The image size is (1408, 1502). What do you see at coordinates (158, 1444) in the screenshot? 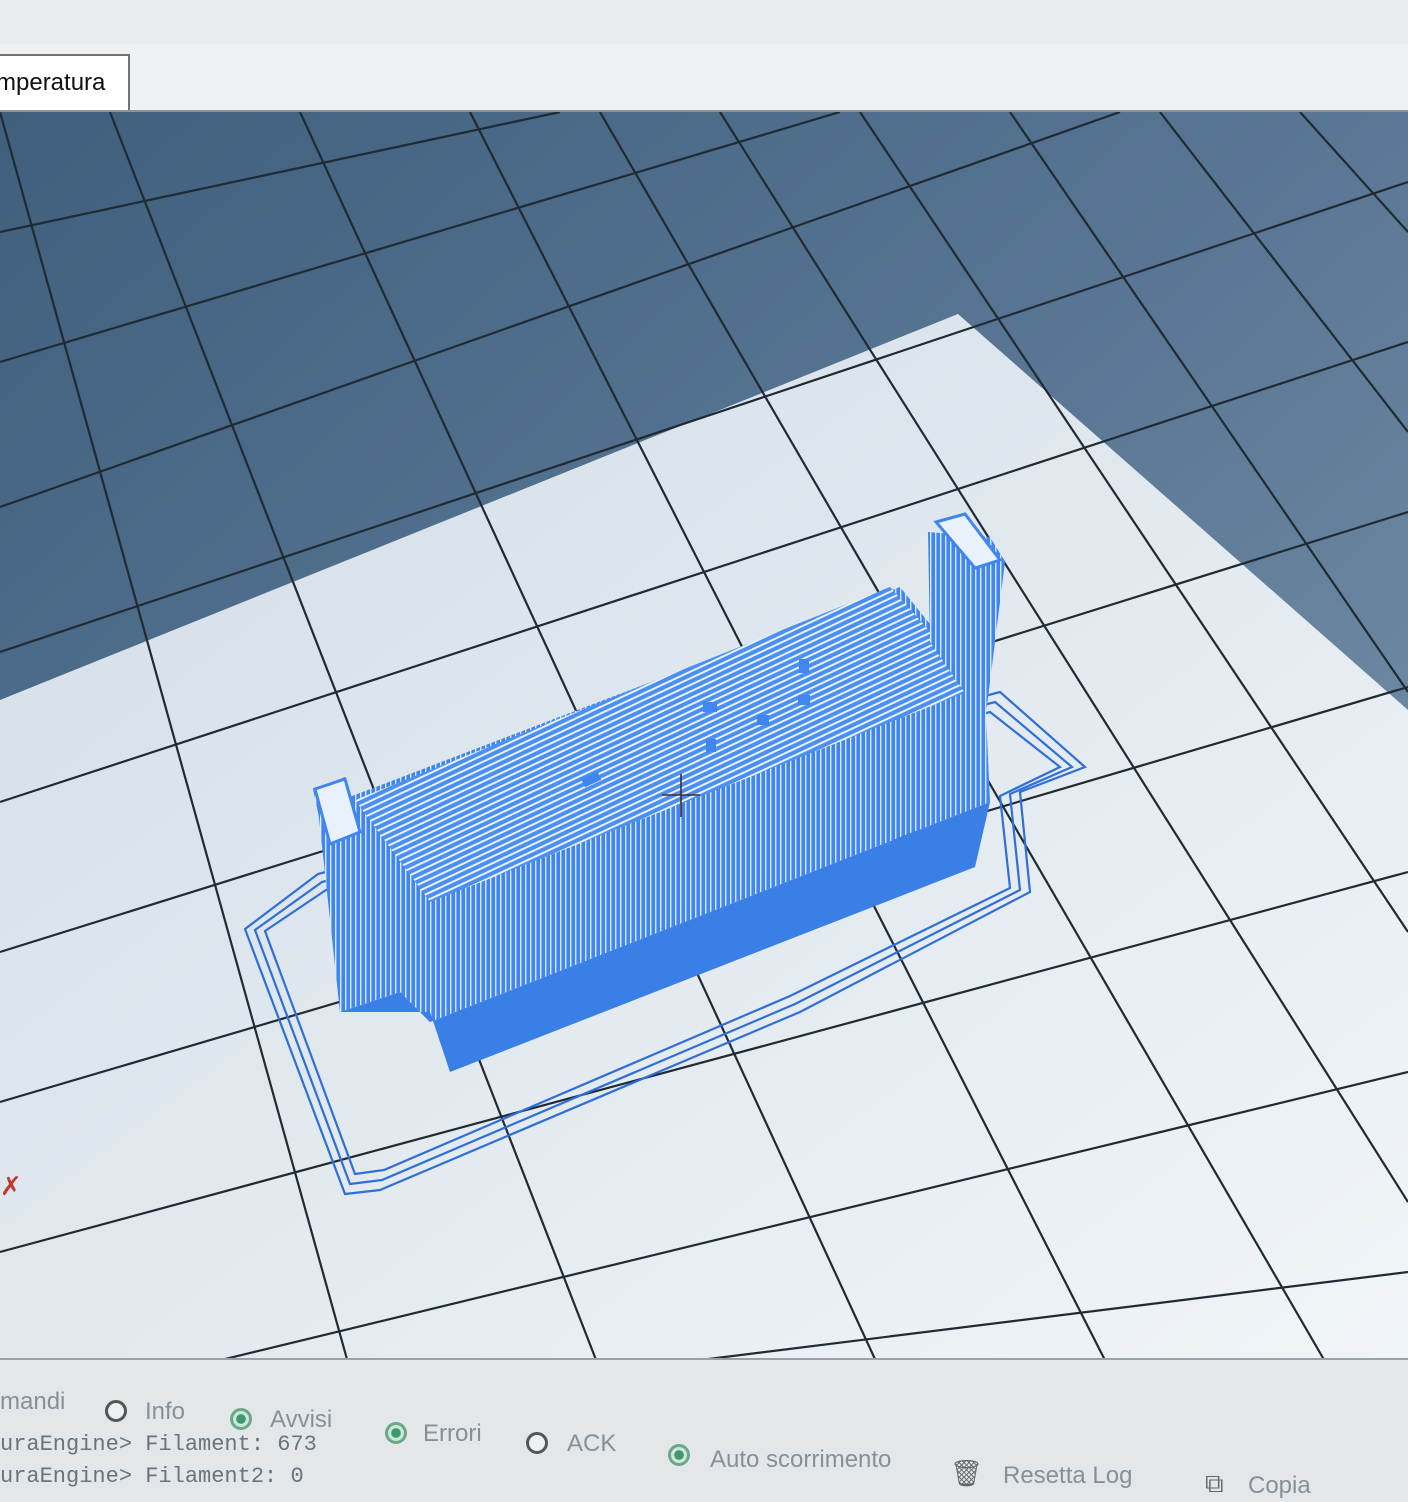
I see `log-line: uraEngine> Filament: 673` at bounding box center [158, 1444].